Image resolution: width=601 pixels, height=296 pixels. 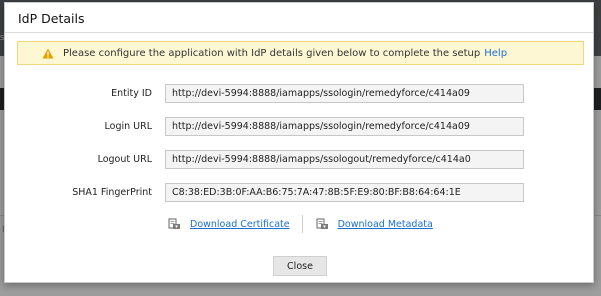 I want to click on download-certificate-label: Download Certificate, so click(x=240, y=224).